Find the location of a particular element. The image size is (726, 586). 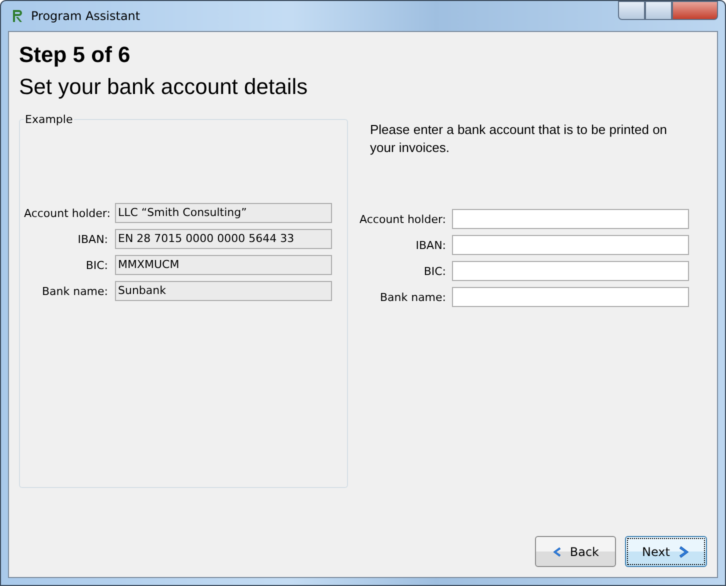

step-title: Step 5 of 6 is located at coordinates (75, 55).